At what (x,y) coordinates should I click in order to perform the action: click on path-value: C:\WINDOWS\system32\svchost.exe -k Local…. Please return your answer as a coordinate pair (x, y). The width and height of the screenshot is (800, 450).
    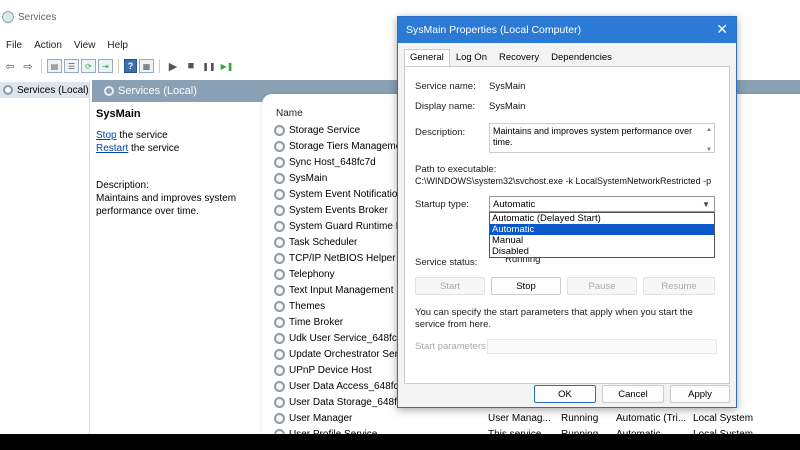
    Looking at the image, I should click on (563, 181).